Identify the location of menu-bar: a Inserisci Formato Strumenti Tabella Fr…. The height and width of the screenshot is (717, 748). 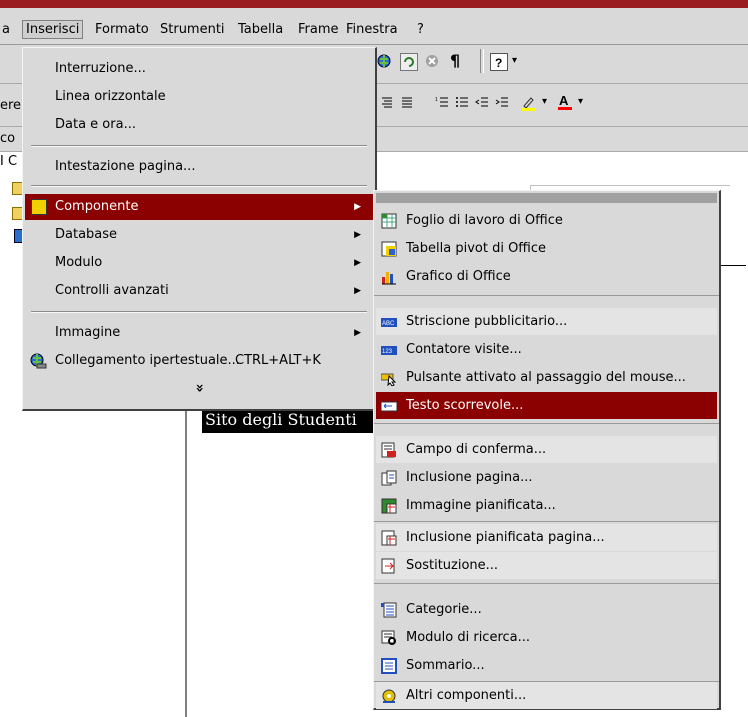
(374, 26).